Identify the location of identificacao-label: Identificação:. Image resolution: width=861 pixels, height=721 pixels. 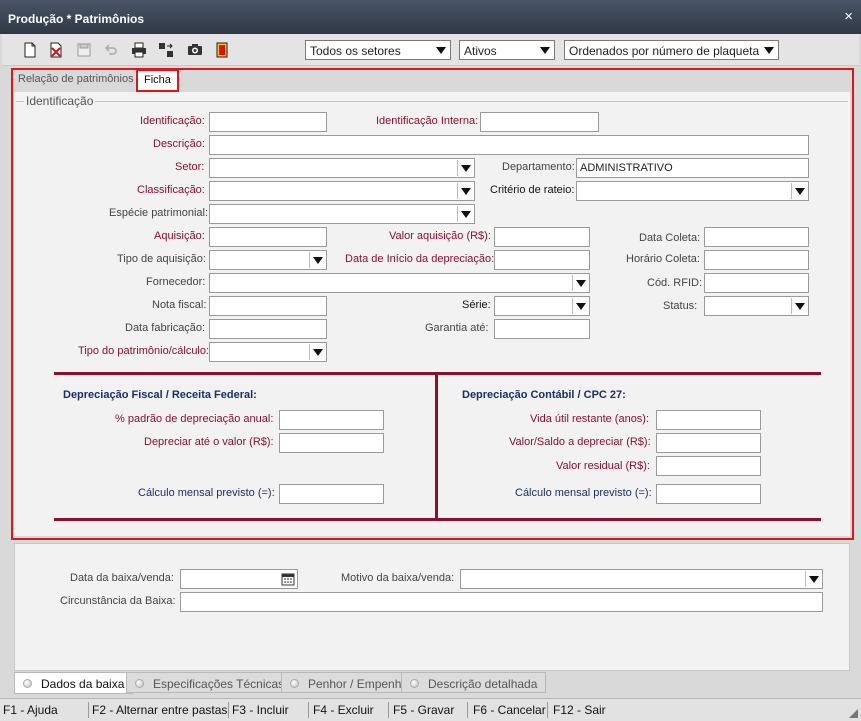
(172, 121).